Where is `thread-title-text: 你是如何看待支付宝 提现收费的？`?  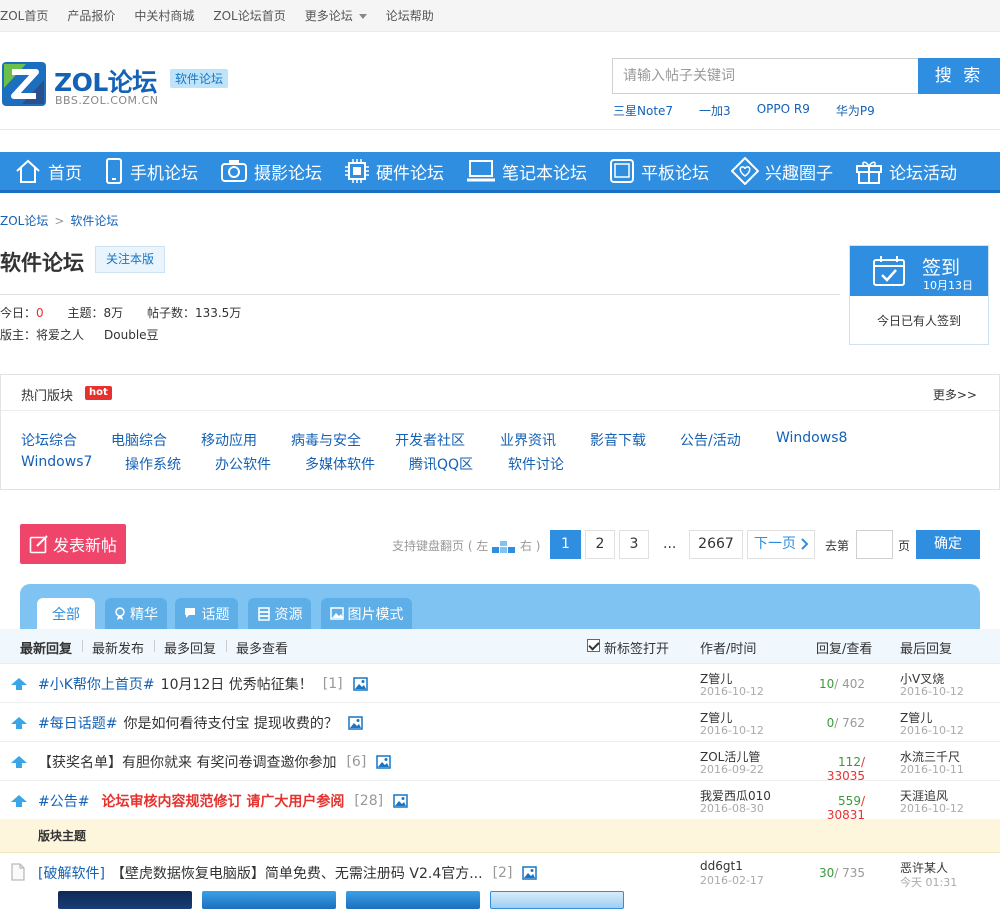
thread-title-text: 你是如何看待支付宝 提现收费的？ is located at coordinates (230, 723).